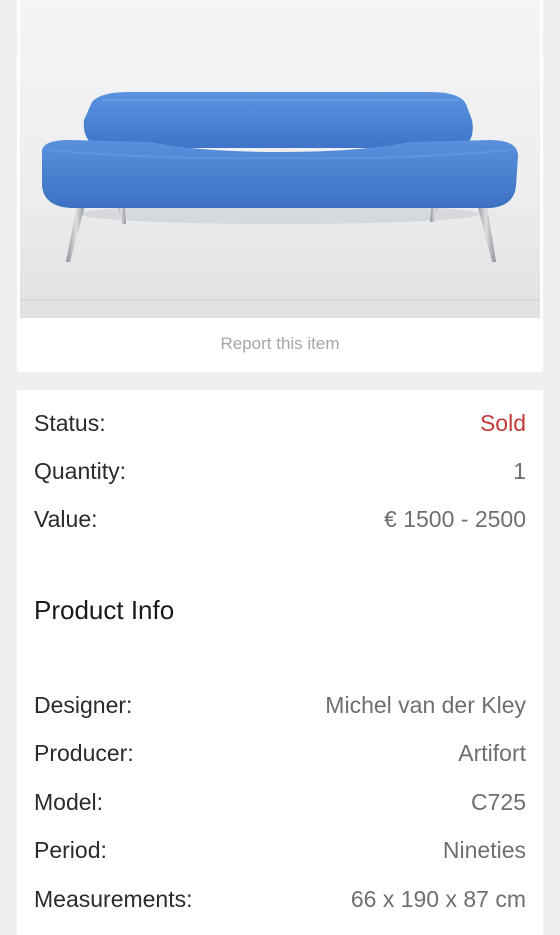  What do you see at coordinates (280, 802) in the screenshot?
I see `model-row: Model: C725` at bounding box center [280, 802].